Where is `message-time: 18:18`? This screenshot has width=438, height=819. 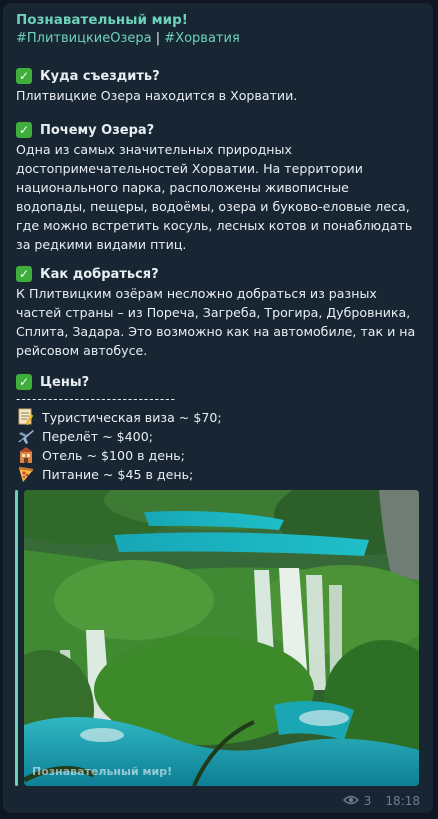
message-time: 18:18 is located at coordinates (402, 801).